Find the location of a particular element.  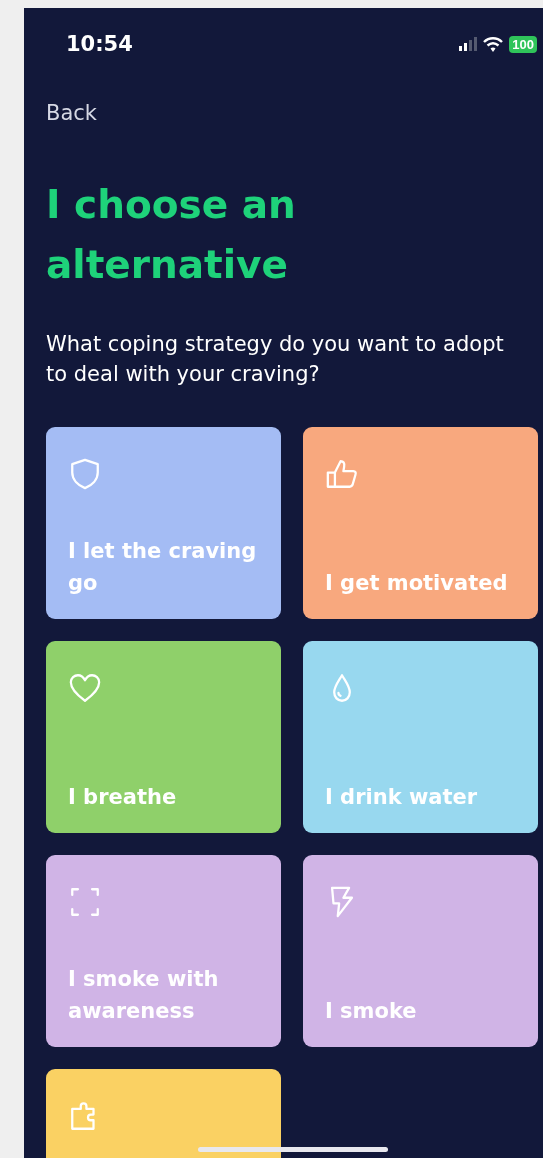

signal-icon is located at coordinates (468, 44).